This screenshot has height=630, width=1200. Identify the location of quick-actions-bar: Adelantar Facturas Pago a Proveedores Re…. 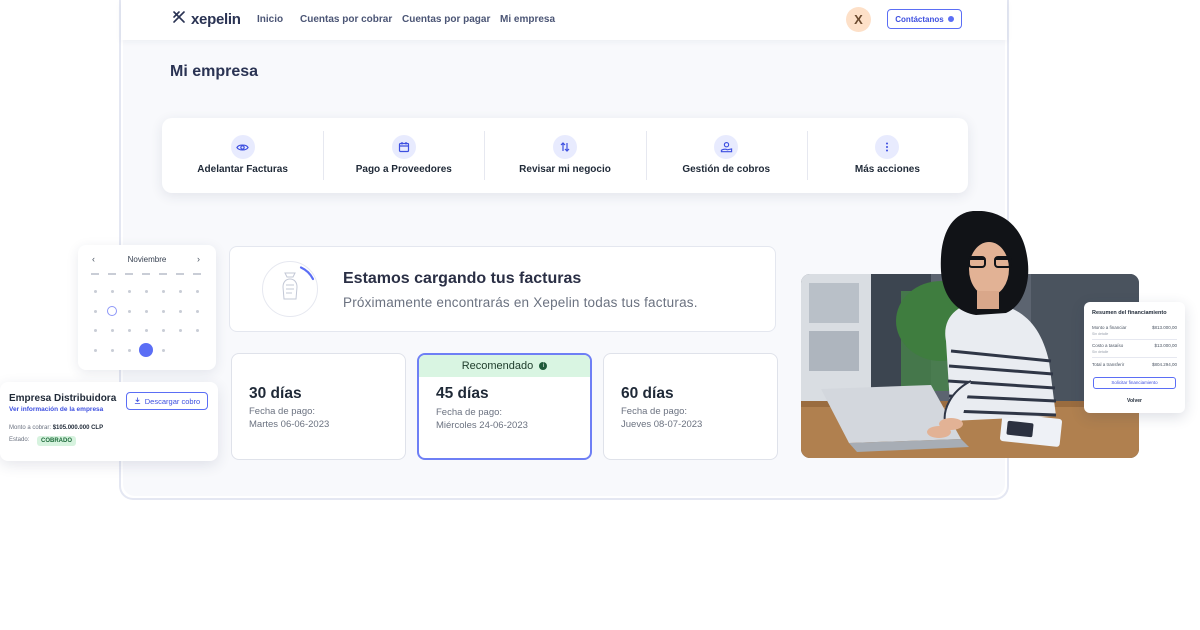
(565, 155).